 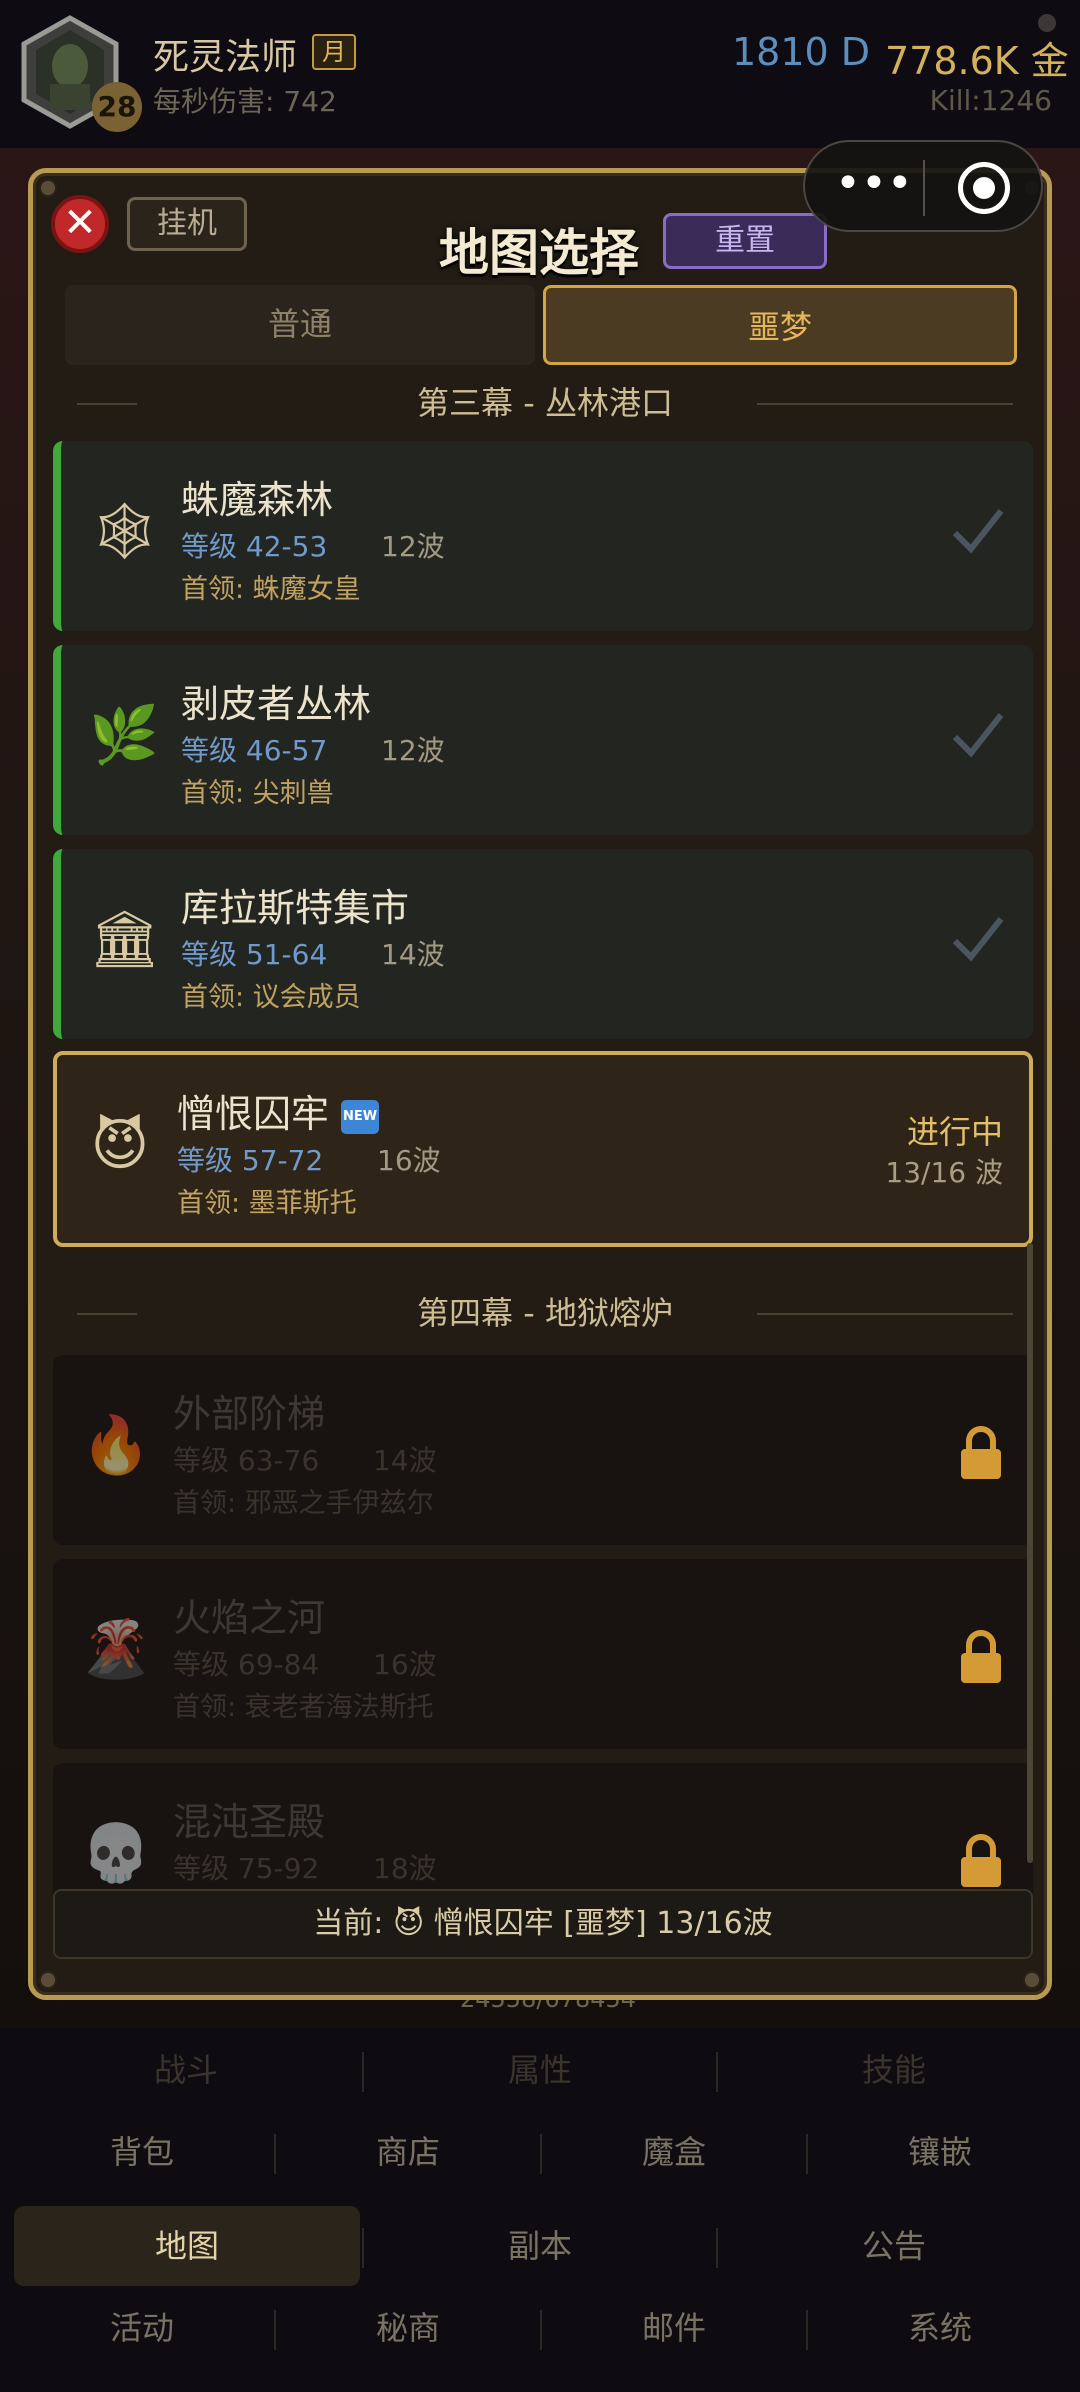 What do you see at coordinates (543, 740) in the screenshot?
I see `map-card: 🌿 剥皮者丛林 等级 46-57 12波 首领: 尖刺兽` at bounding box center [543, 740].